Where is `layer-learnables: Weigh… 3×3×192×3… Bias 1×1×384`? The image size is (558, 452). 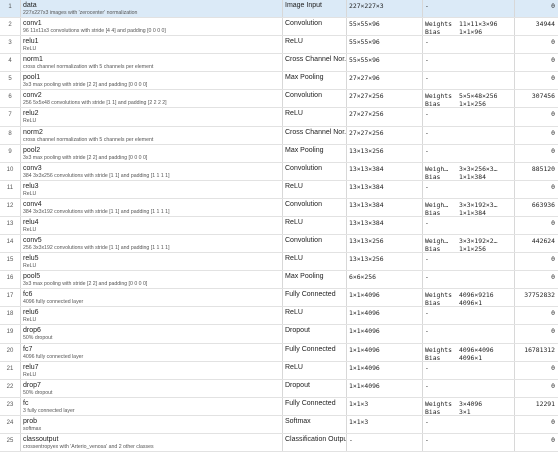 layer-learnables: Weigh… 3×3×192×3… Bias 1×1×384 is located at coordinates (468, 207).